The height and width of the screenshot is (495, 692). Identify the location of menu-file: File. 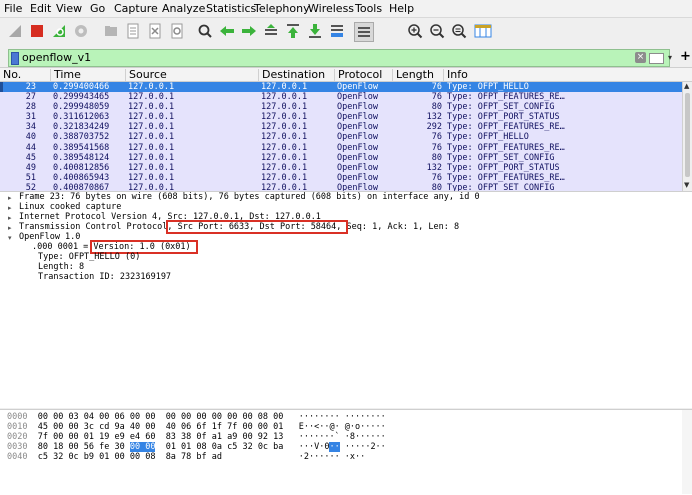
(13, 8).